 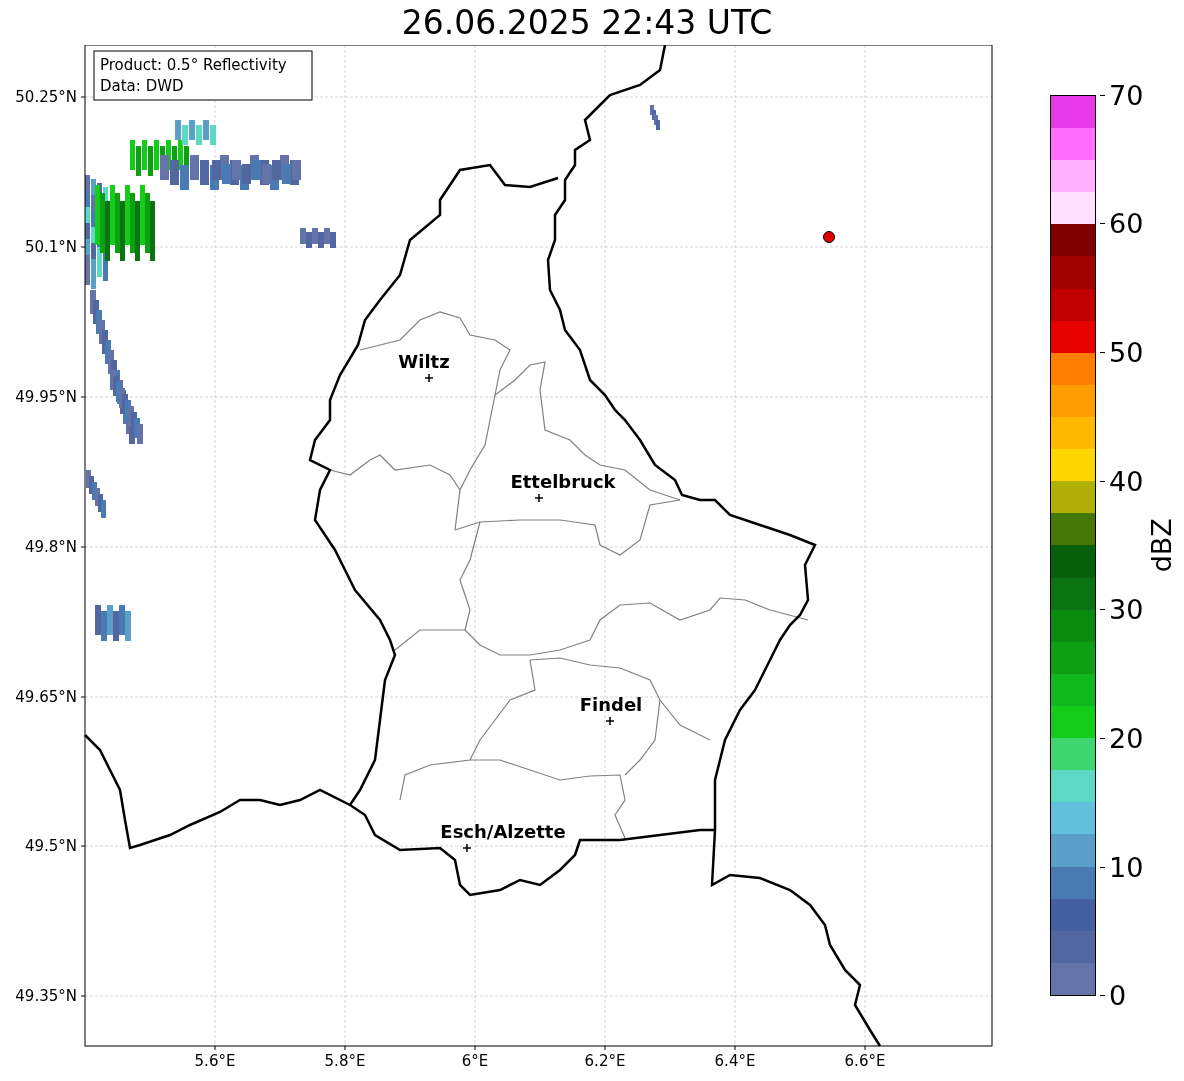 I want to click on info-box: Product: 0.5° Reflectivity Data: DWD, so click(x=203, y=75).